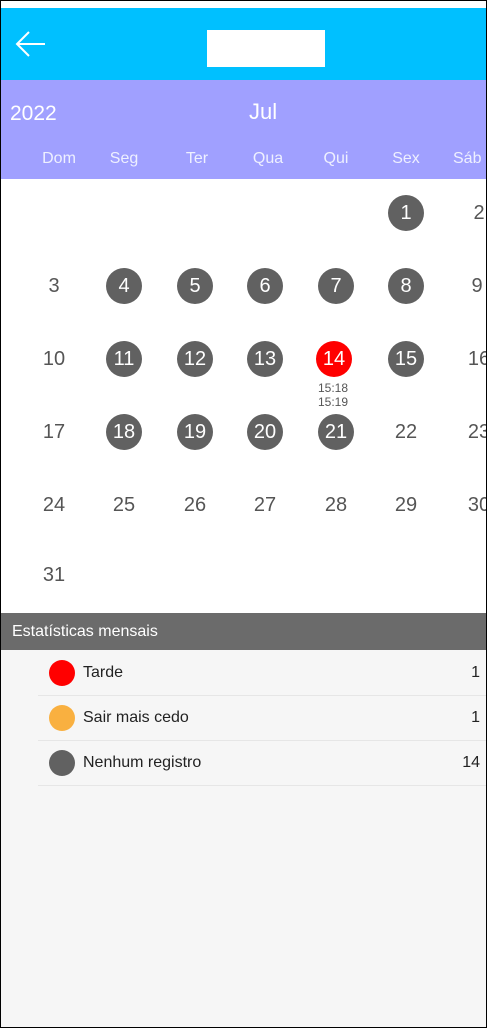  Describe the element at coordinates (195, 432) in the screenshot. I see `day-19: 19` at that location.